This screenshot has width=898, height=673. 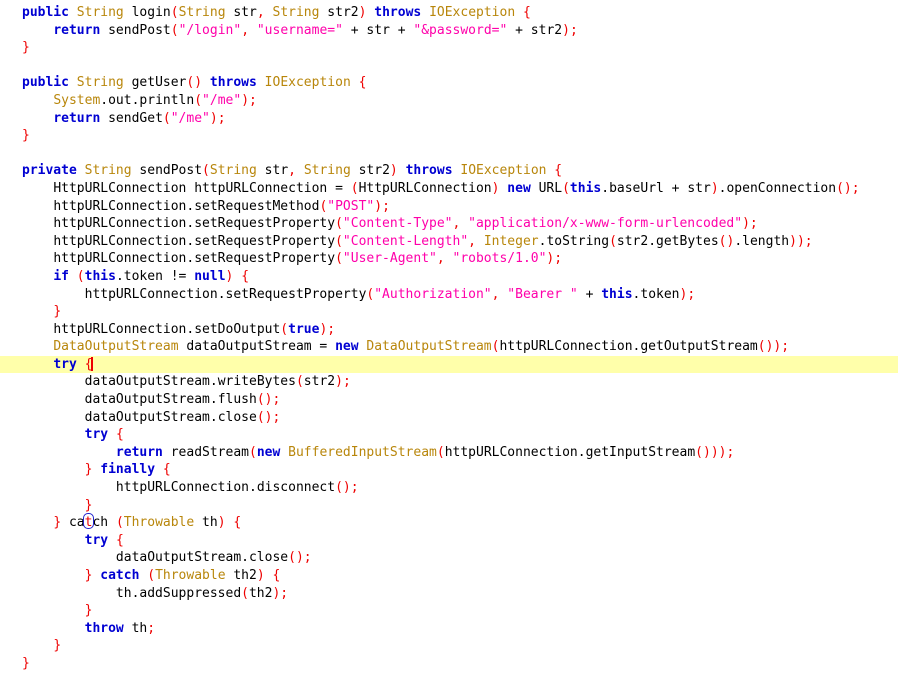 What do you see at coordinates (155, 100) in the screenshot?
I see `code-line: System.out.println("/me");` at bounding box center [155, 100].